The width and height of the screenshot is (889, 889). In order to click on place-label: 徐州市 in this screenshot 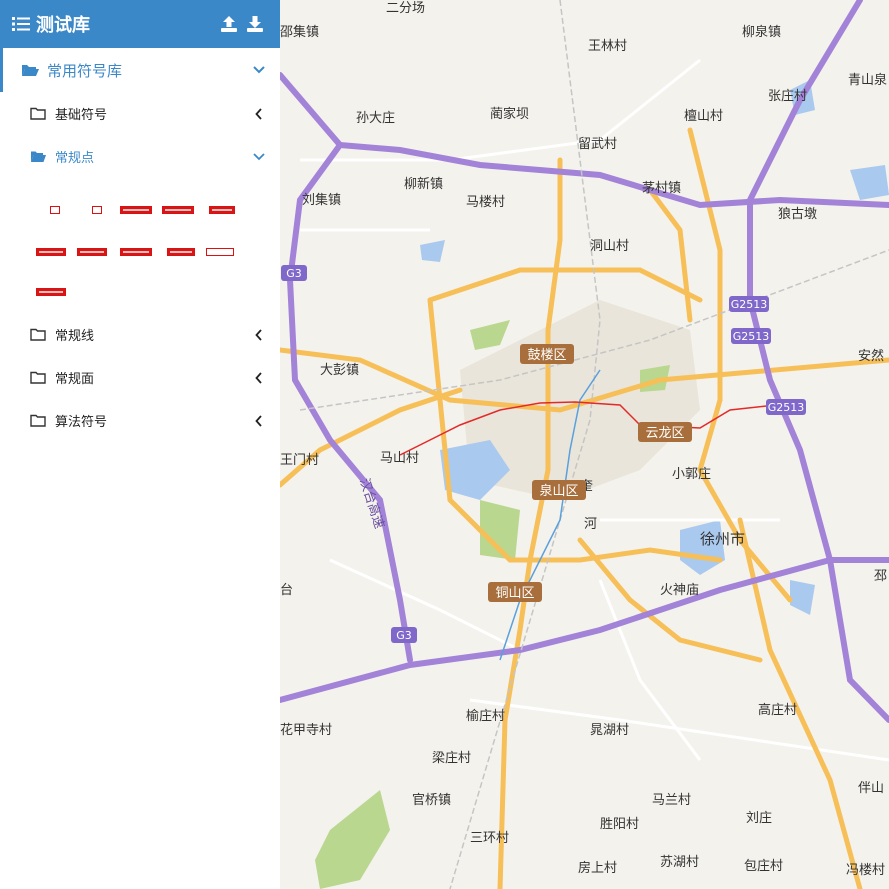, I will do `click(722, 539)`.